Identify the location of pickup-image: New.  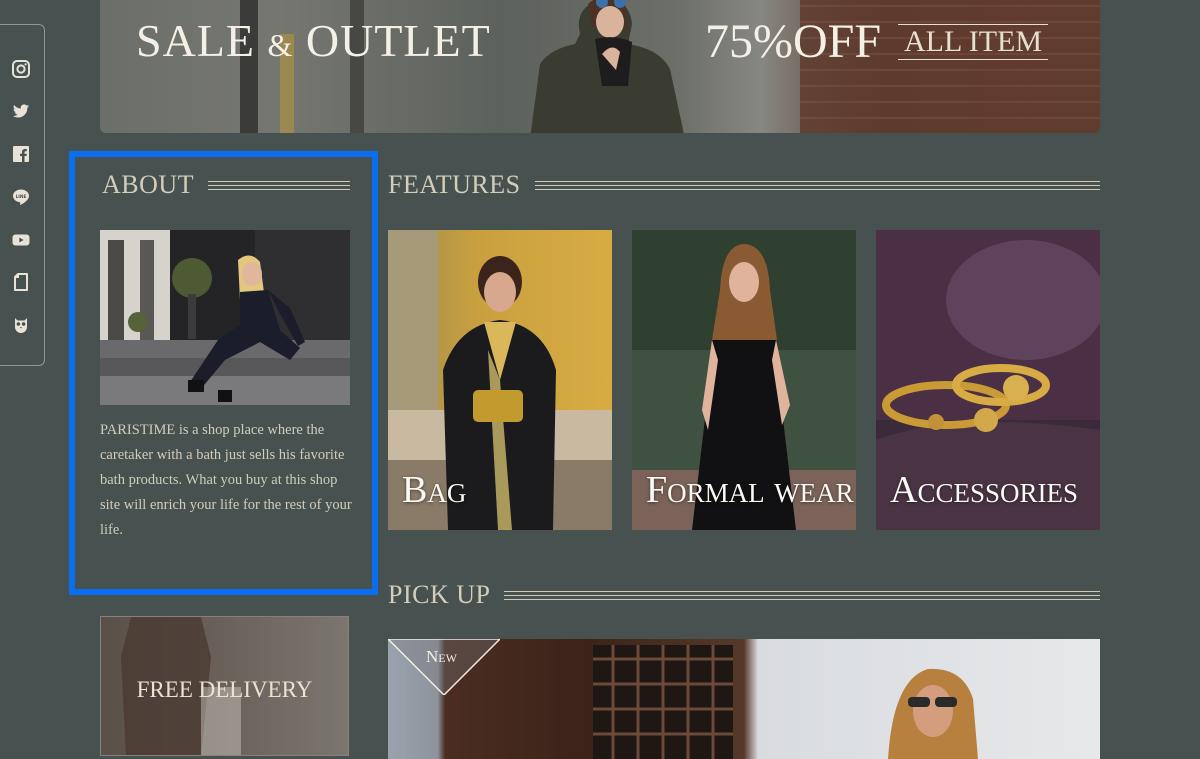
(744, 699).